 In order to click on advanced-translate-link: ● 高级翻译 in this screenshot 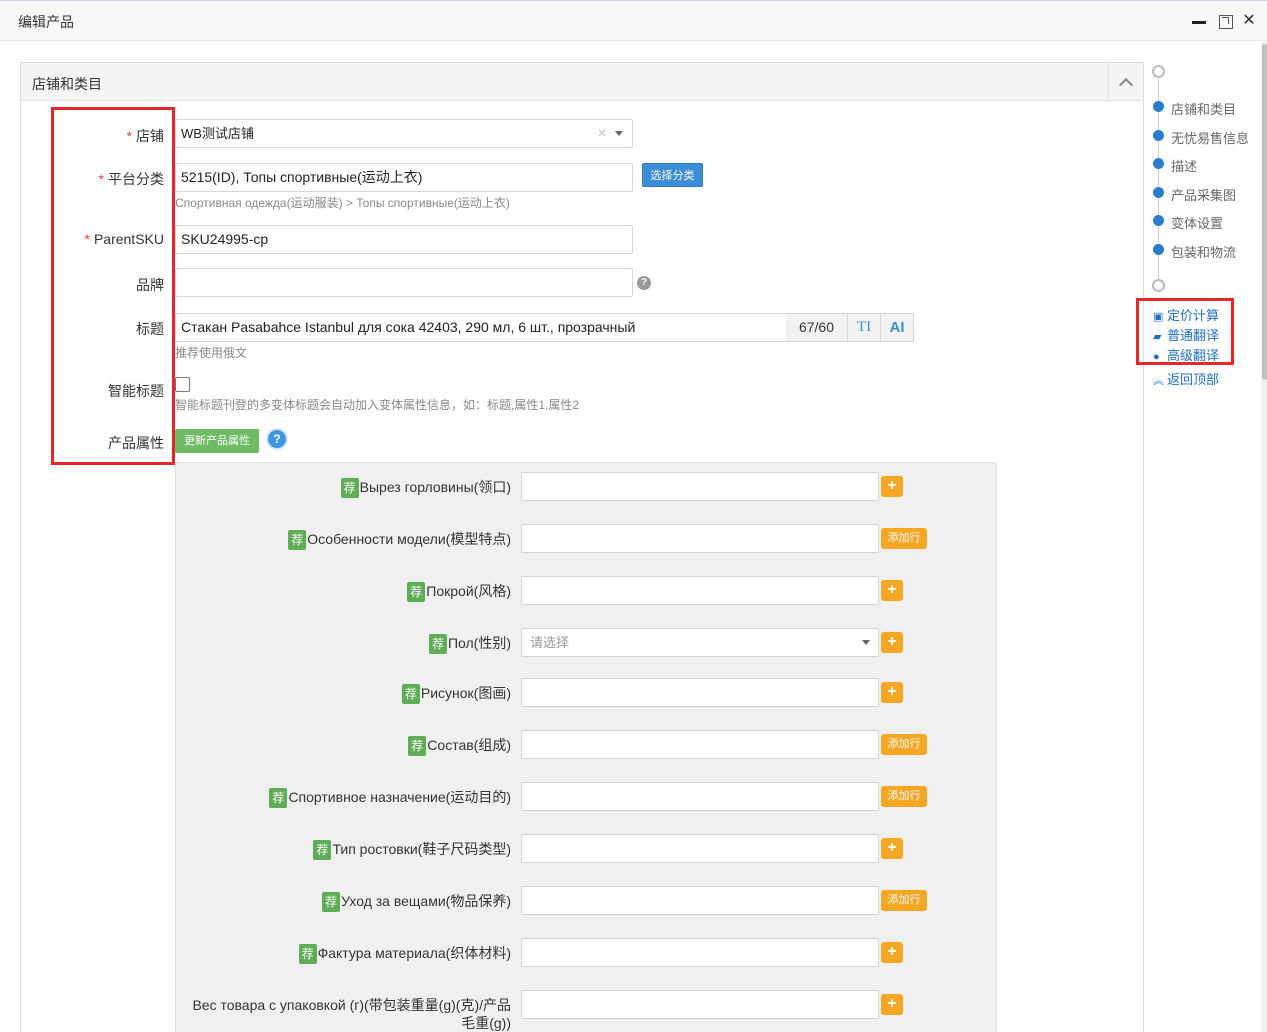, I will do `click(1186, 354)`.